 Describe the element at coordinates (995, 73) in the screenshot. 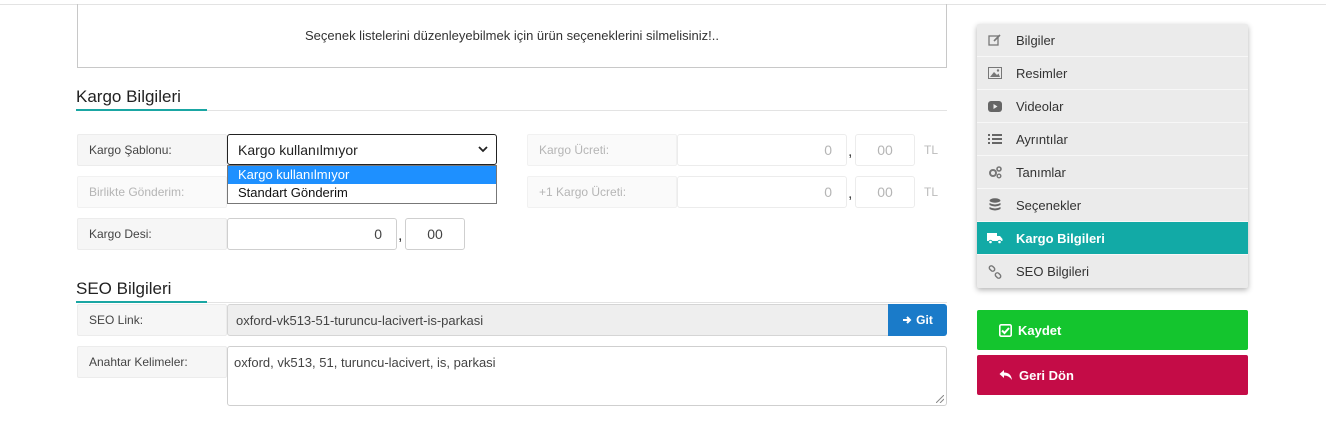

I see `image-icon` at that location.